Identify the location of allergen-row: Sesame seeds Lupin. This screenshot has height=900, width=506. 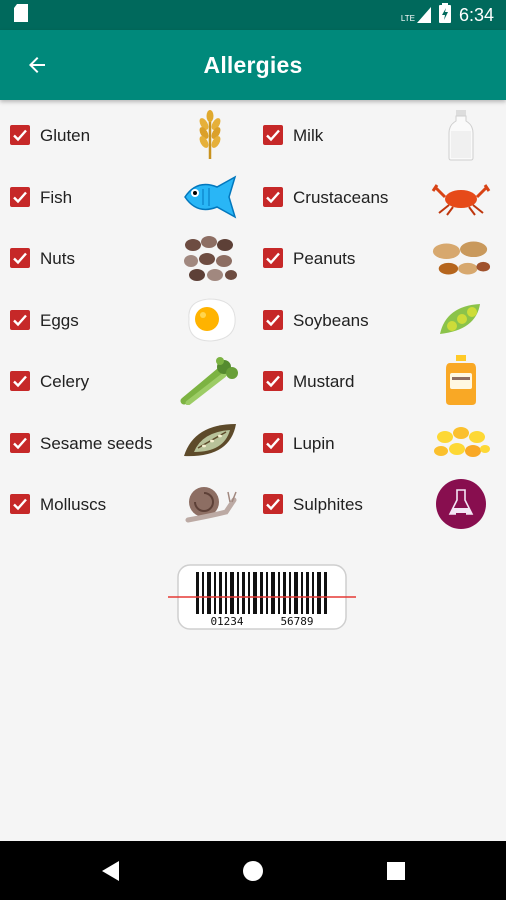
(253, 444).